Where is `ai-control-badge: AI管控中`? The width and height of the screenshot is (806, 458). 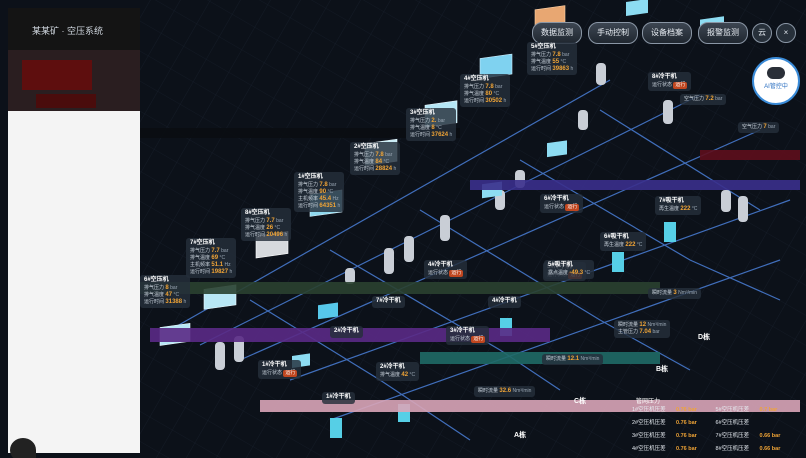 ai-control-badge: AI管控中 is located at coordinates (776, 81).